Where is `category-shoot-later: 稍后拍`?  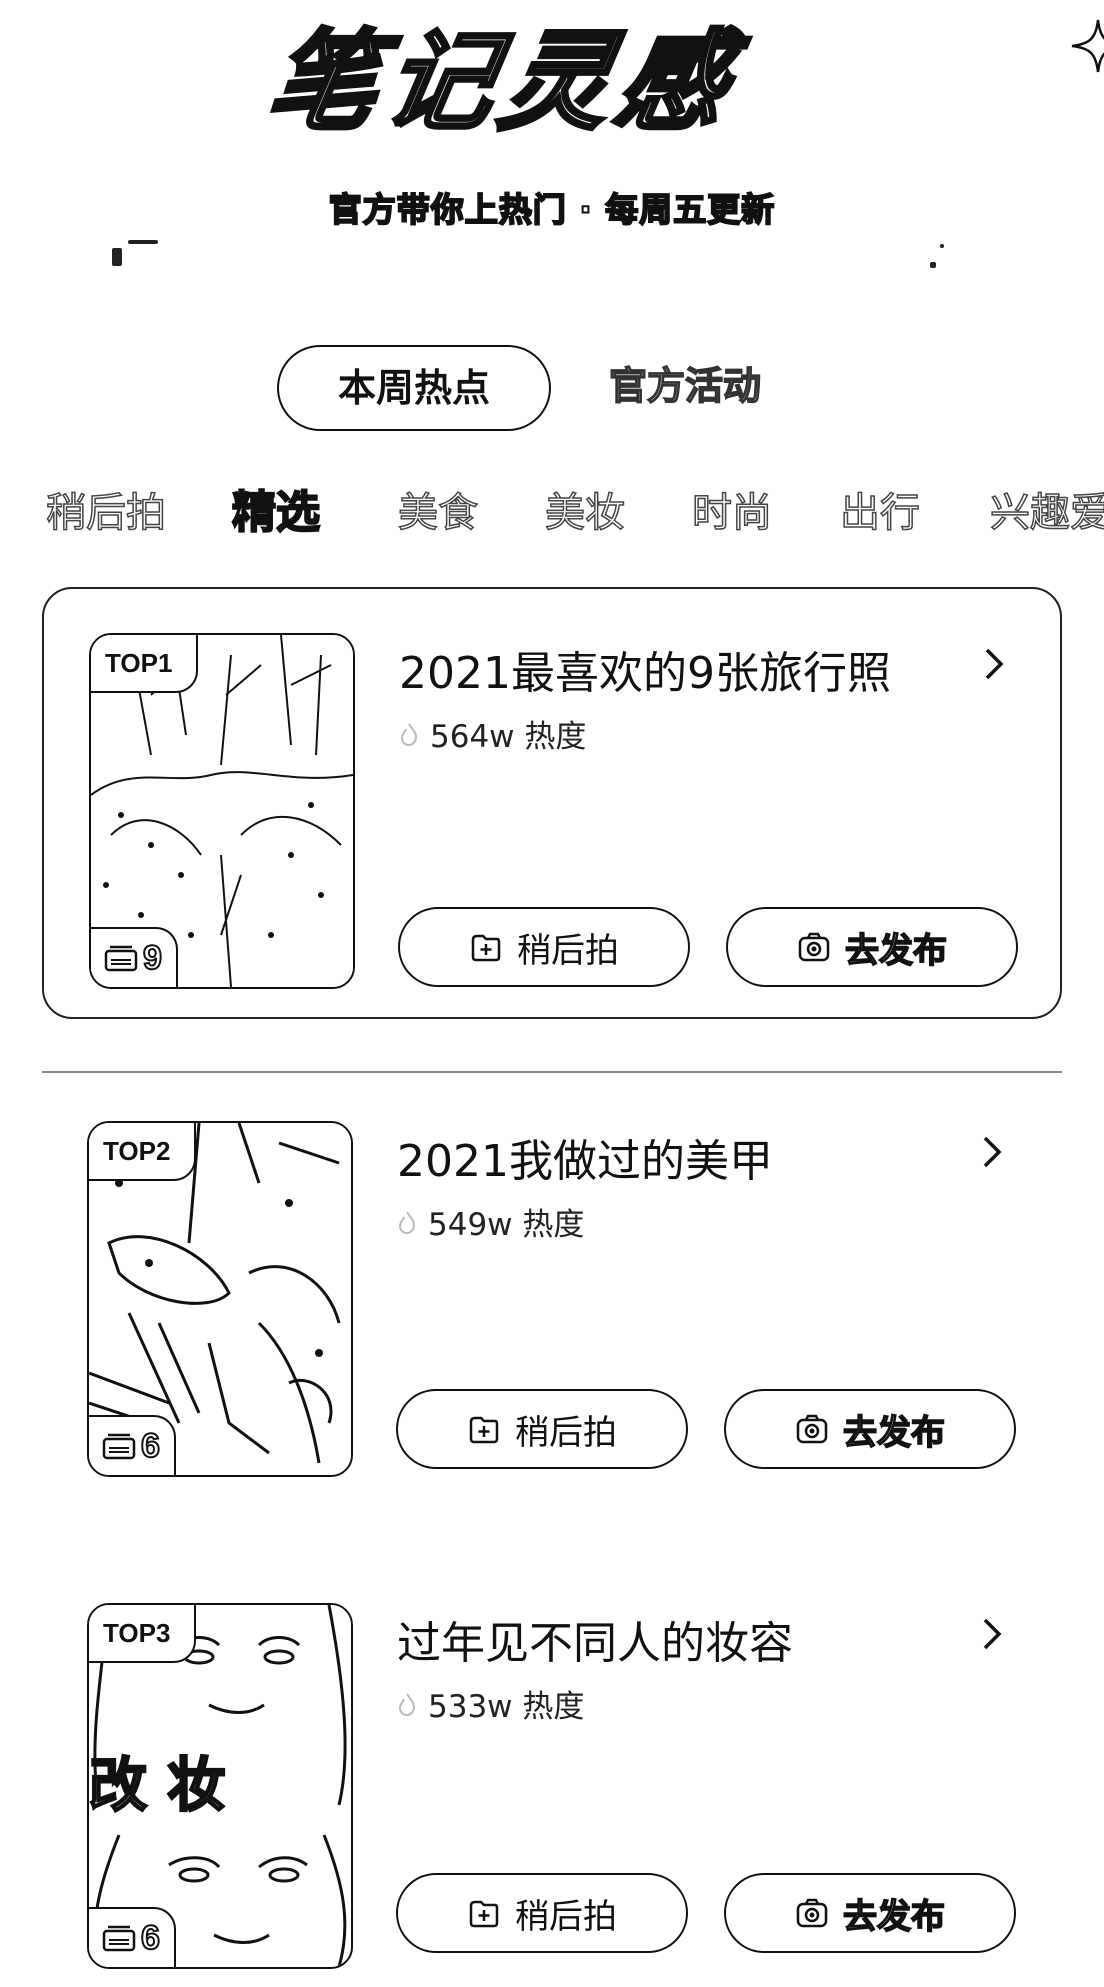
category-shoot-later: 稍后拍 is located at coordinates (106, 513).